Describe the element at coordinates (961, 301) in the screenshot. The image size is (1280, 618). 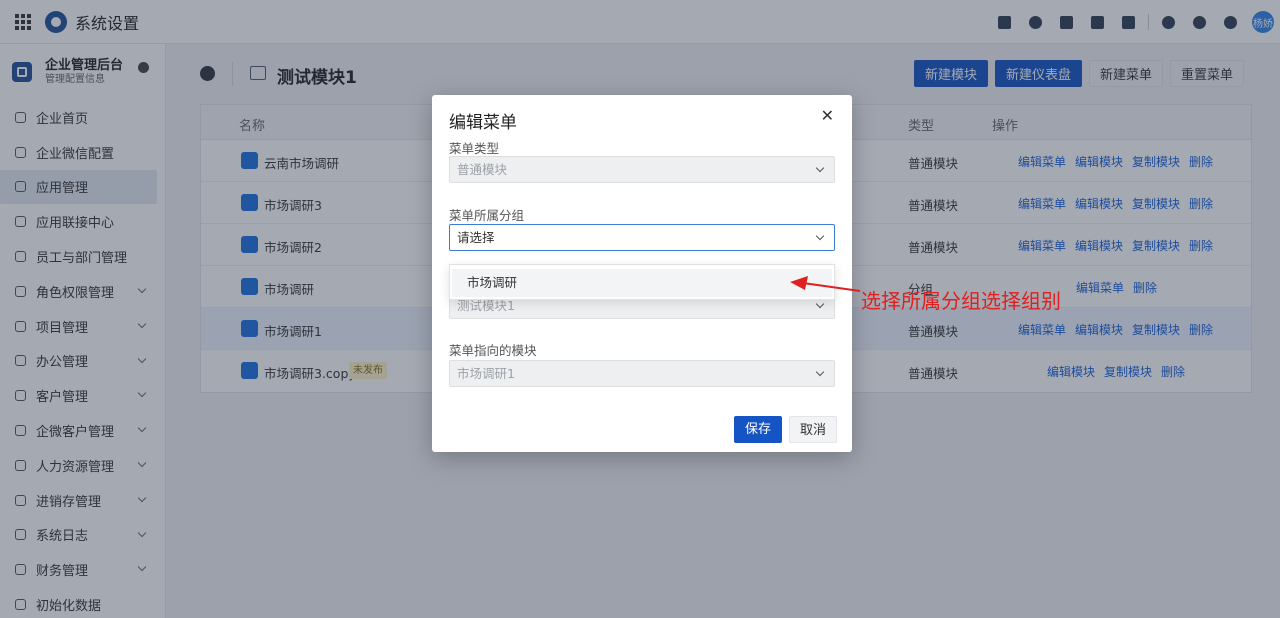
I see `annotation-text: 选择所属分组选择组别` at that location.